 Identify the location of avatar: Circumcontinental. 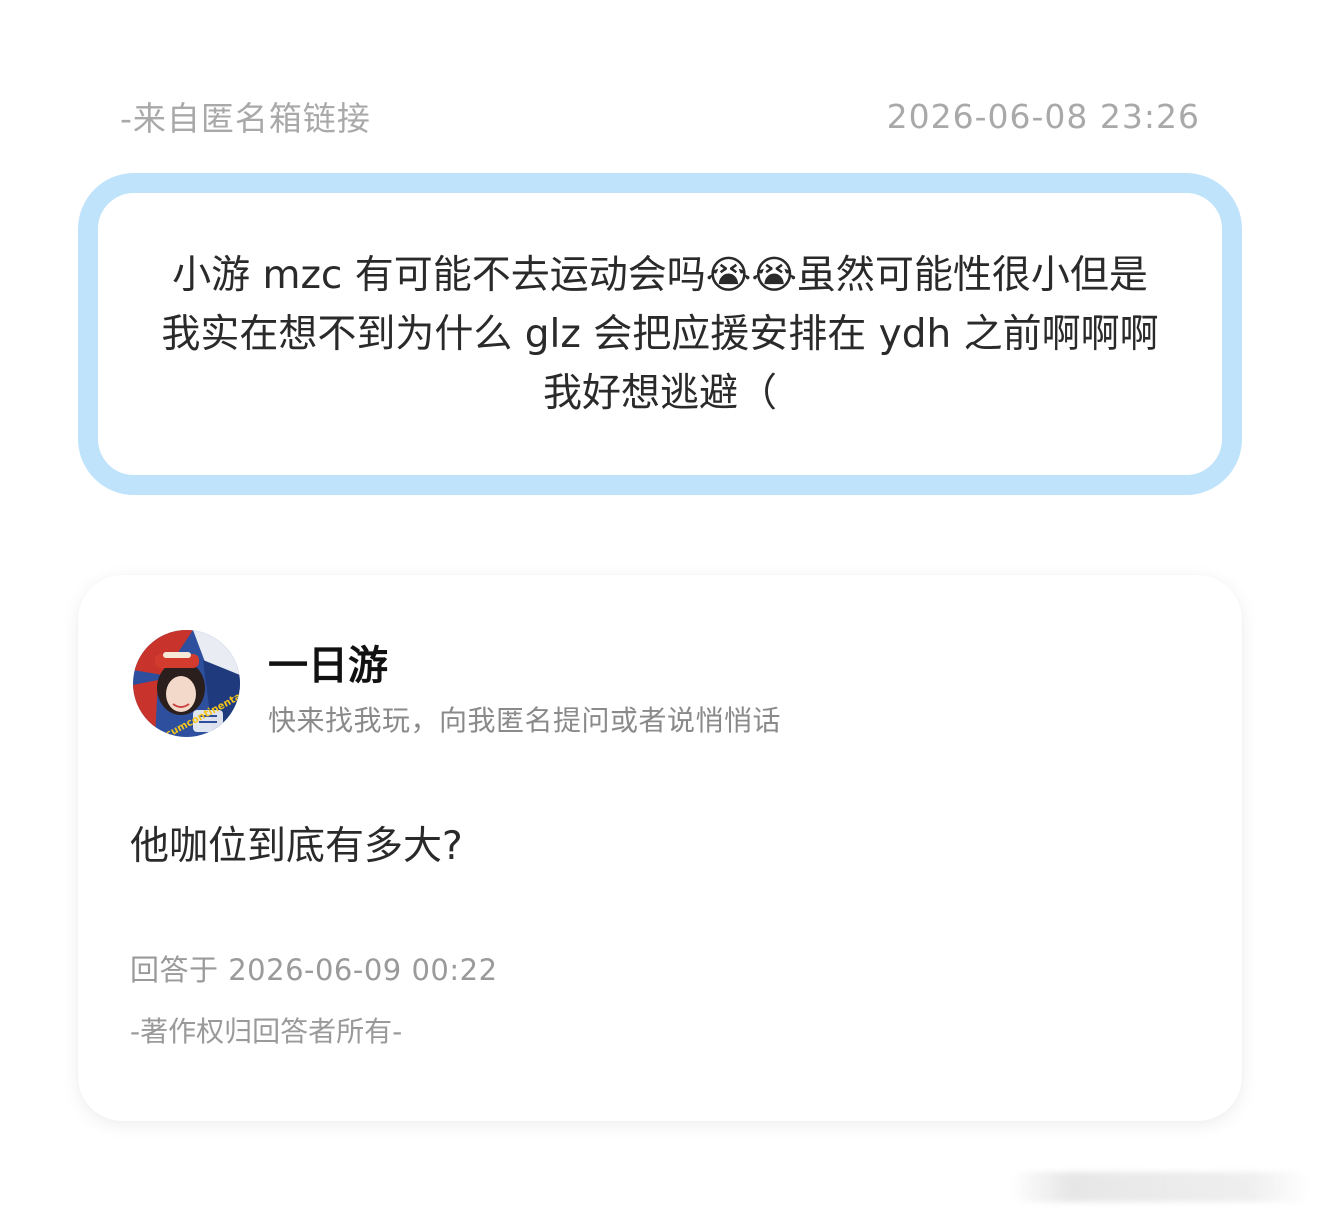
(186, 683).